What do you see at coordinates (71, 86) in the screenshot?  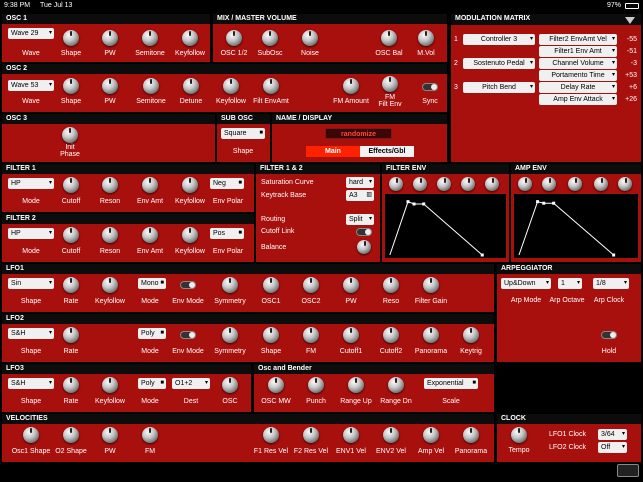 I see `osc2-shape-knob` at bounding box center [71, 86].